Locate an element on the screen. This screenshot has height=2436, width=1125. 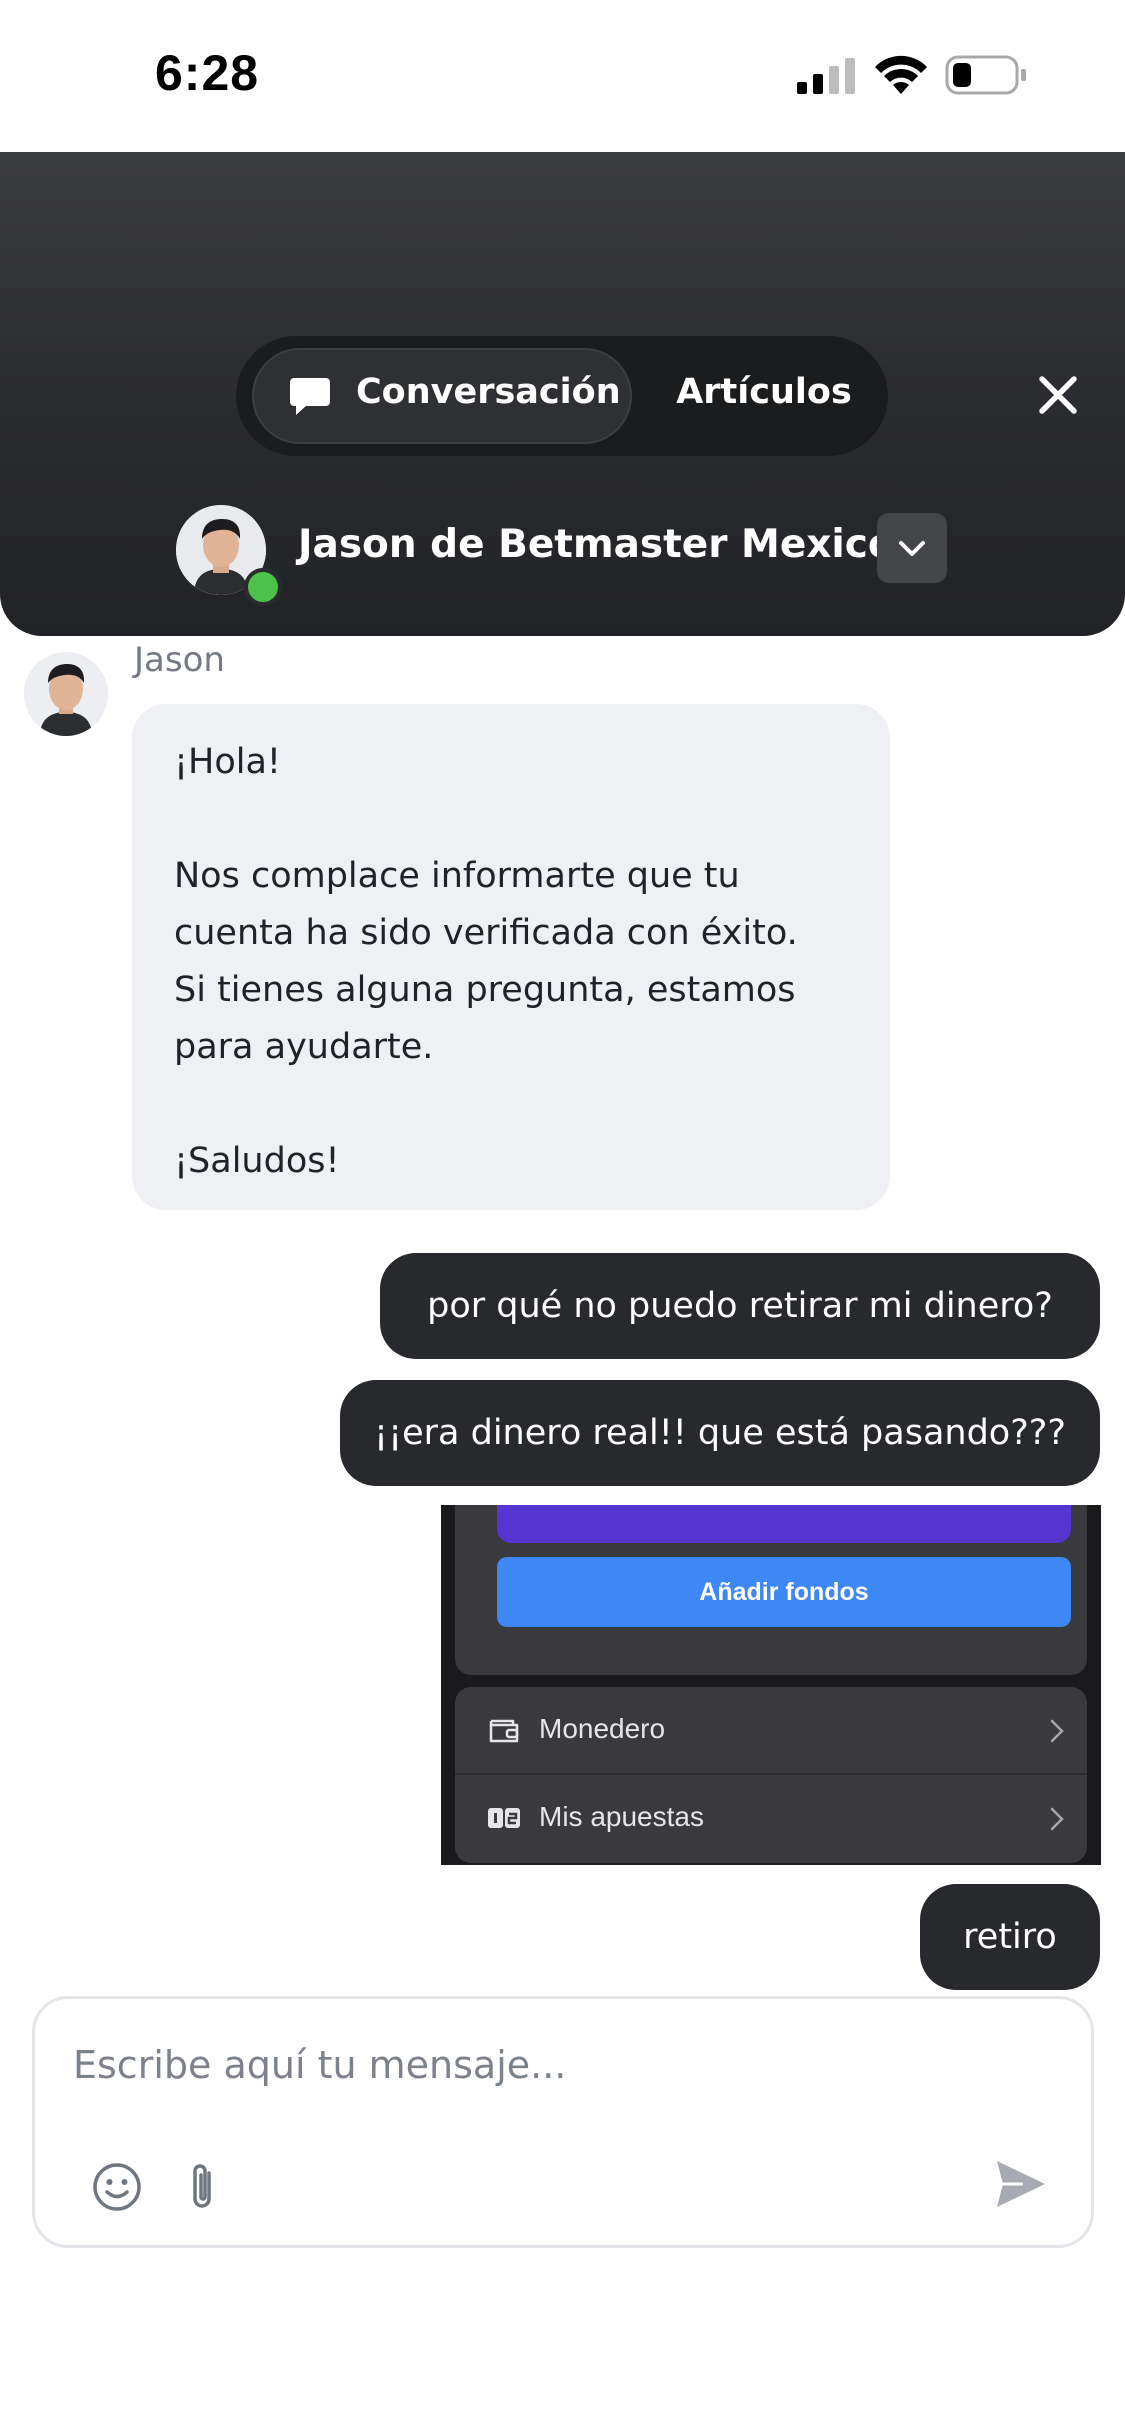
send-icon is located at coordinates (1021, 2184).